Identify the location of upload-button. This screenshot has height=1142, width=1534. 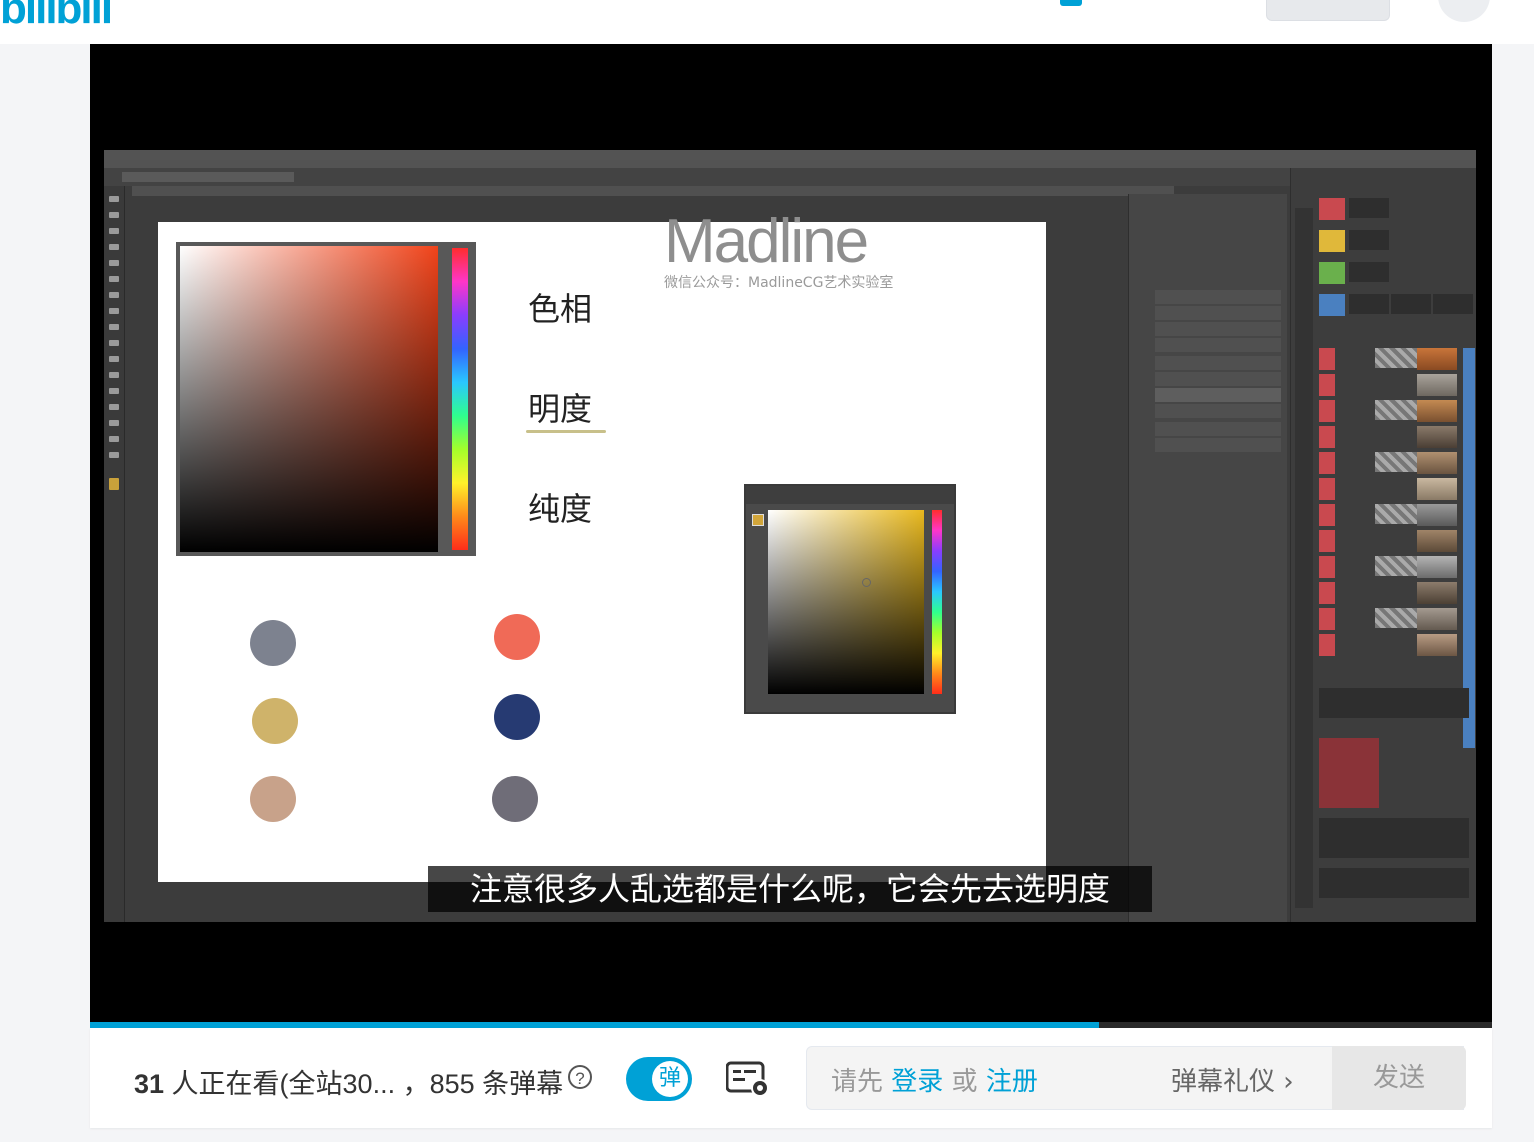
(1071, 3).